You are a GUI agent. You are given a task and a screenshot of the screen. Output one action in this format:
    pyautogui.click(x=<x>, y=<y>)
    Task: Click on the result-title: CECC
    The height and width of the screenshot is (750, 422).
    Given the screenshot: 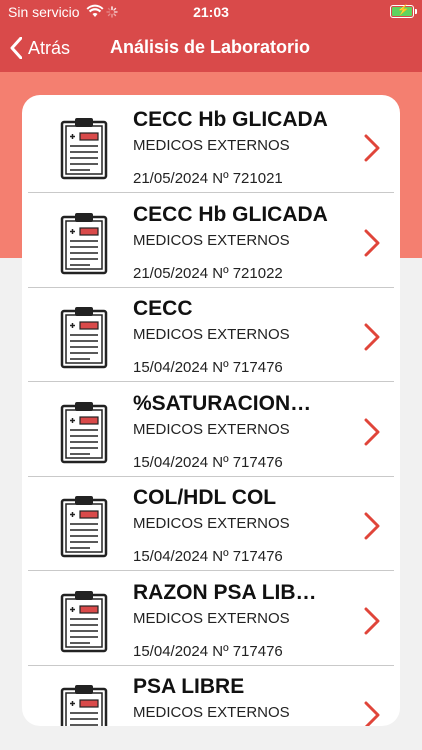 What is the action you would take?
    pyautogui.click(x=163, y=308)
    